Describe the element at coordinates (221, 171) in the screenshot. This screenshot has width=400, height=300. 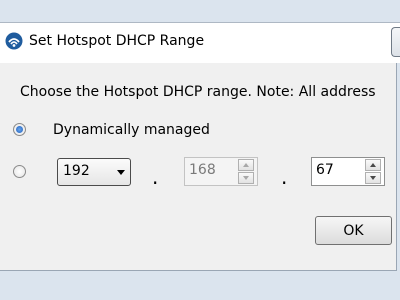
I see `octet2-spinner: 168` at that location.